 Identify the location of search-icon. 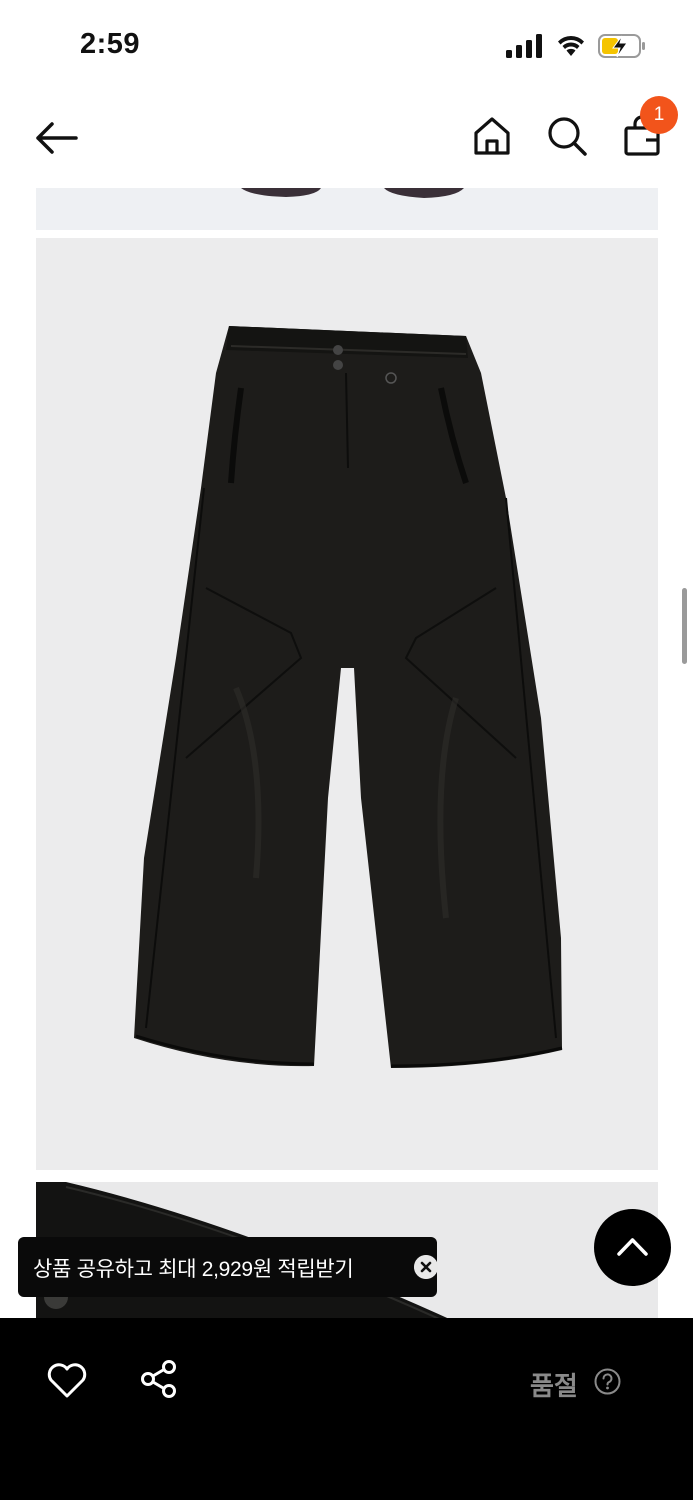
(567, 136).